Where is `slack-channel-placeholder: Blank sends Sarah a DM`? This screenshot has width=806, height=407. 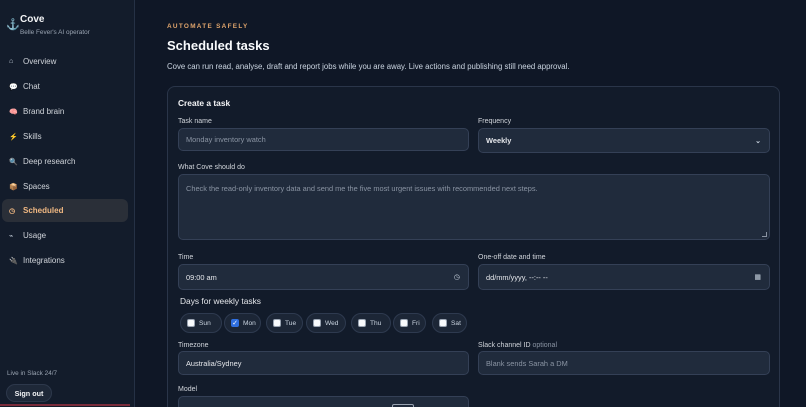
slack-channel-placeholder: Blank sends Sarah a DM is located at coordinates (527, 363).